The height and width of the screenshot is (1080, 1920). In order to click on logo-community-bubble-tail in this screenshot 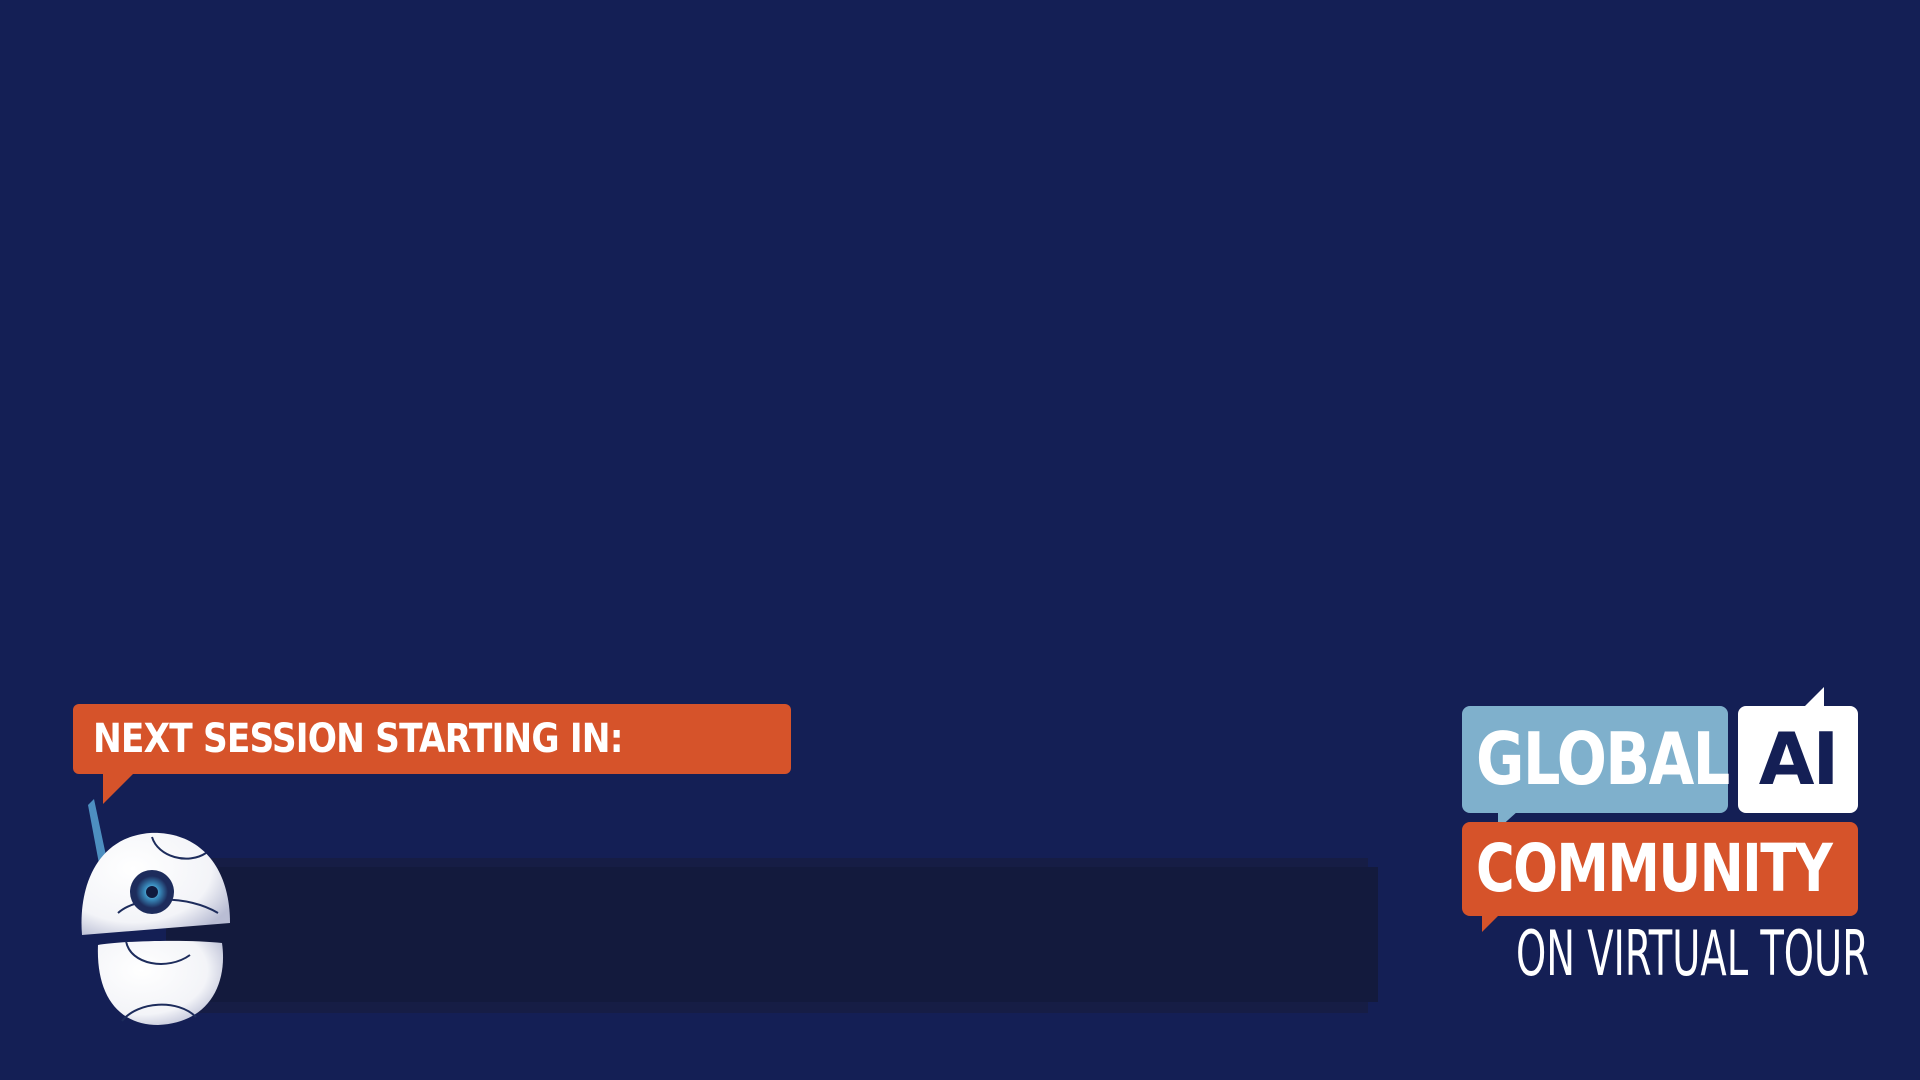, I will do `click(1491, 923)`.